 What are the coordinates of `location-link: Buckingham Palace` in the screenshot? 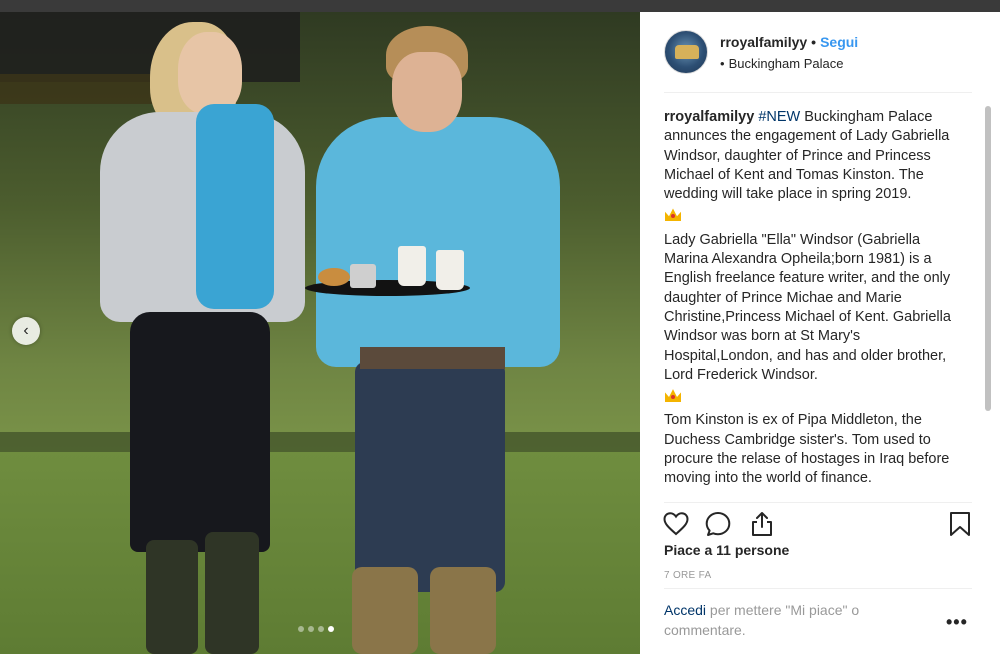 It's located at (786, 63).